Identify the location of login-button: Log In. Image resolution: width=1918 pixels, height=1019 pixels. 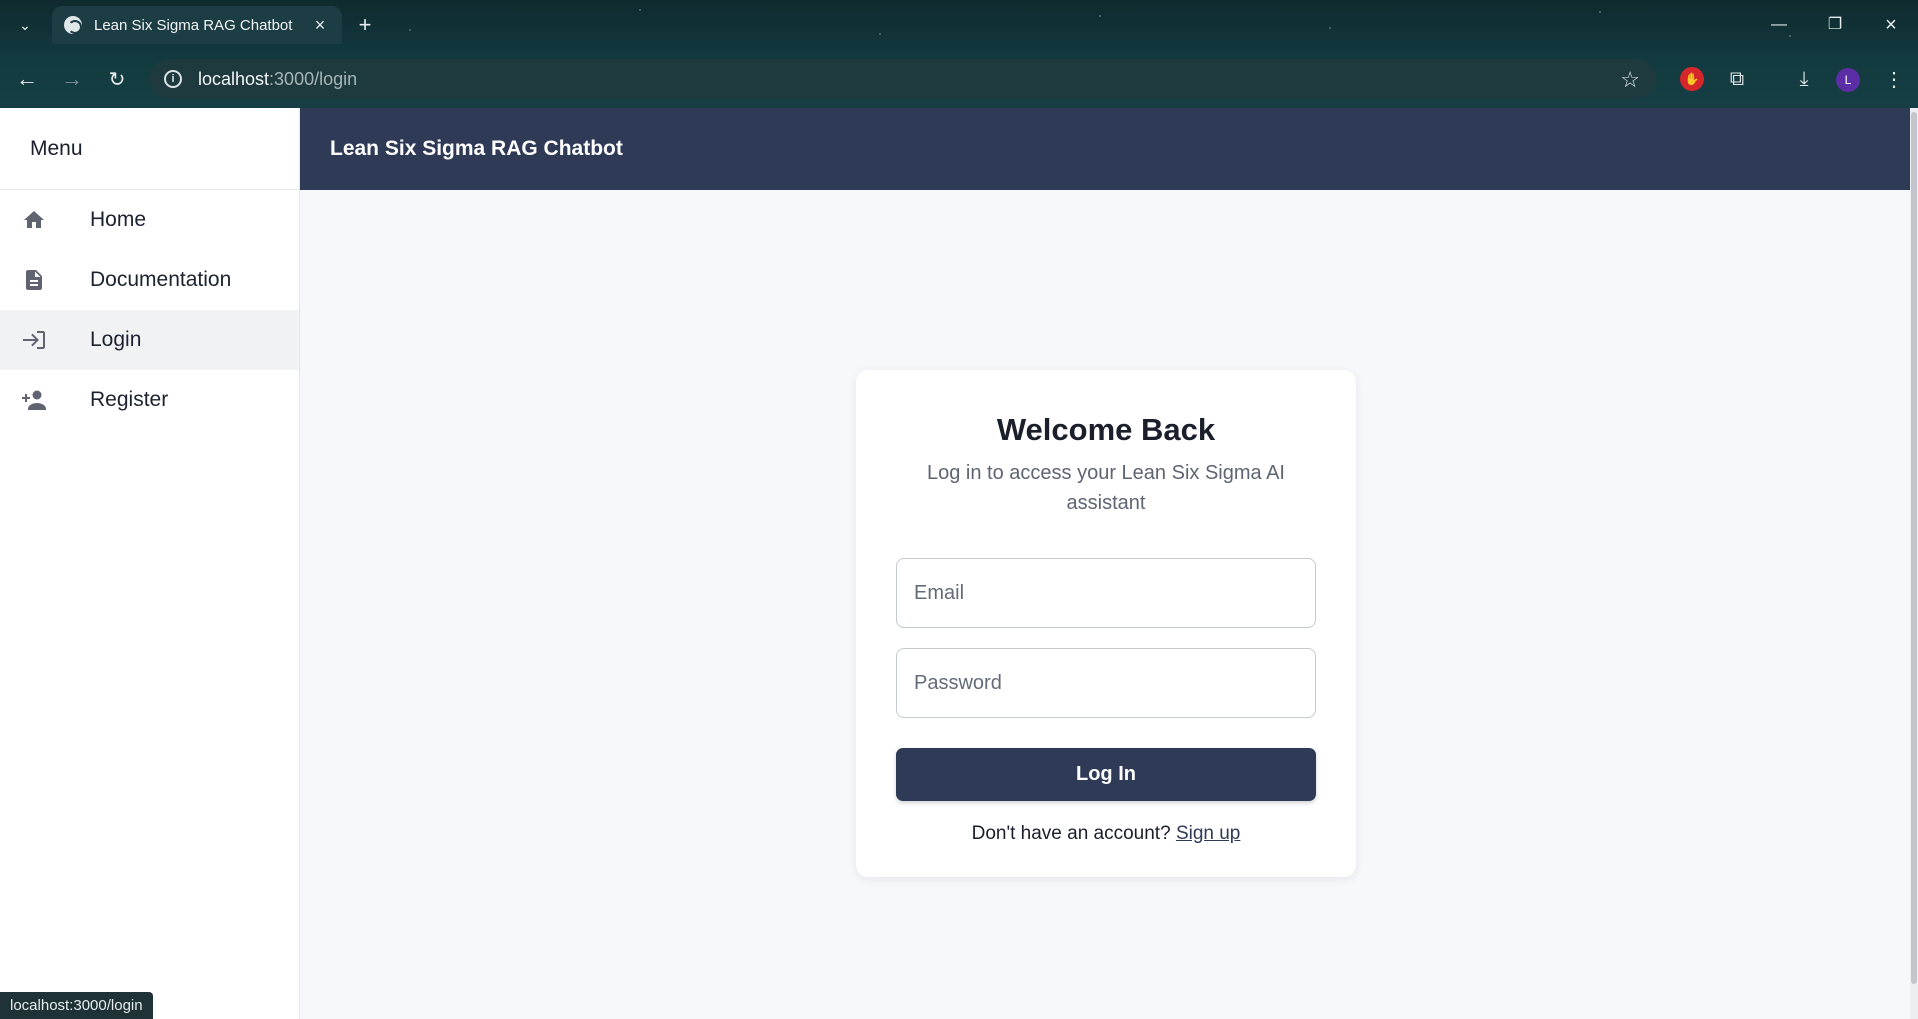
(1106, 774).